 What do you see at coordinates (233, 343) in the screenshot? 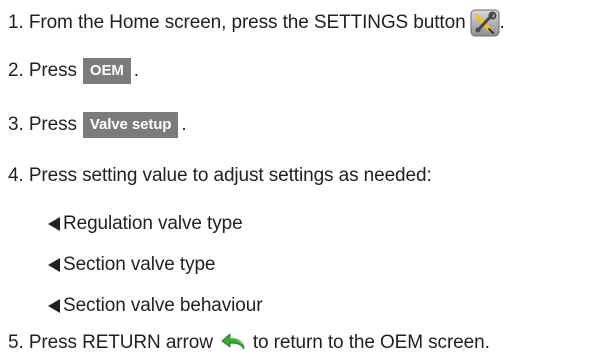
I see `return-arrow-icon` at bounding box center [233, 343].